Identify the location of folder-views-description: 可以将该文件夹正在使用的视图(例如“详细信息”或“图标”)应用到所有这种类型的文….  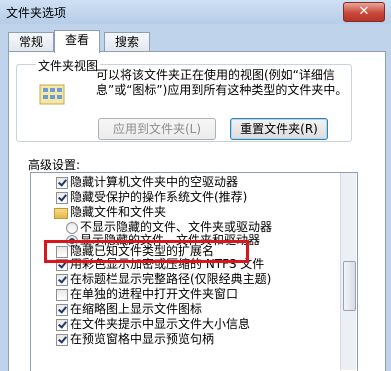
(222, 82).